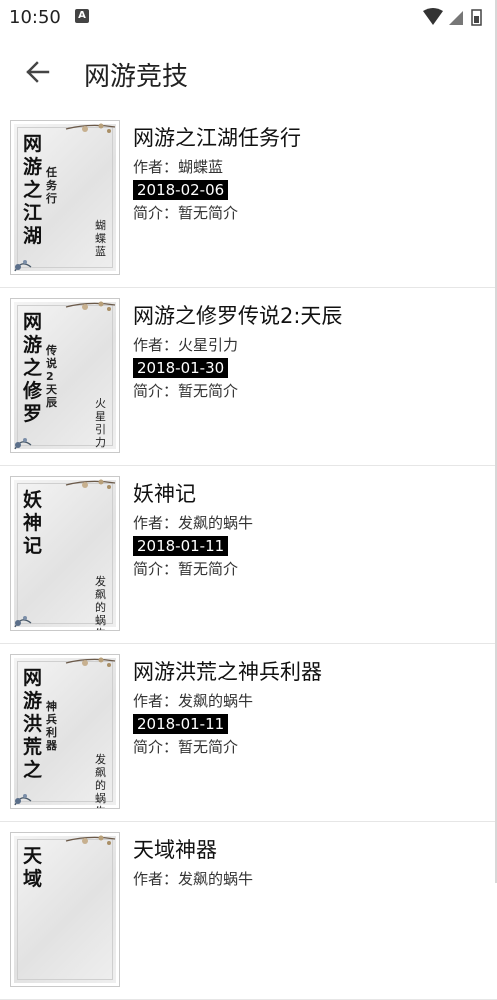 The height and width of the screenshot is (1000, 497). Describe the element at coordinates (35, 17) in the screenshot. I see `status-time: 10:50` at that location.